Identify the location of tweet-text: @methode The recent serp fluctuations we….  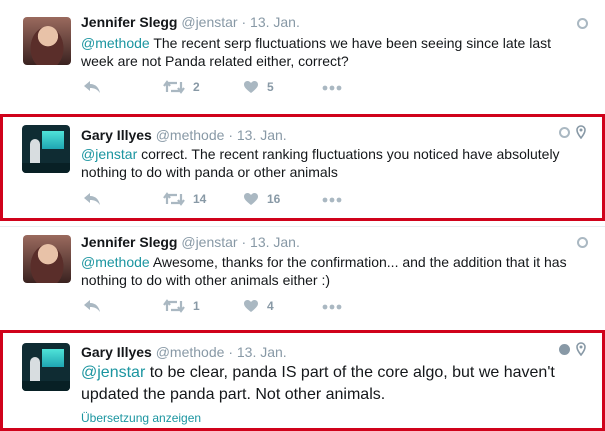
(316, 52).